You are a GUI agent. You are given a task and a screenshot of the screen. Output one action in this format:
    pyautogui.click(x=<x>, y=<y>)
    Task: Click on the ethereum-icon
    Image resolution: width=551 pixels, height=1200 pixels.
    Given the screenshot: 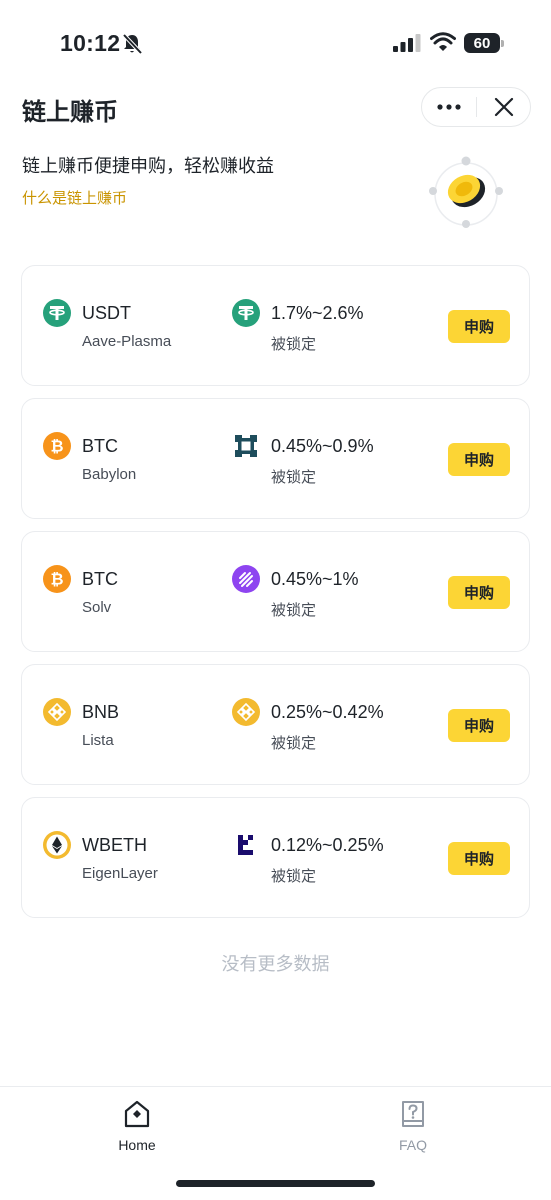 What is the action you would take?
    pyautogui.click(x=57, y=845)
    